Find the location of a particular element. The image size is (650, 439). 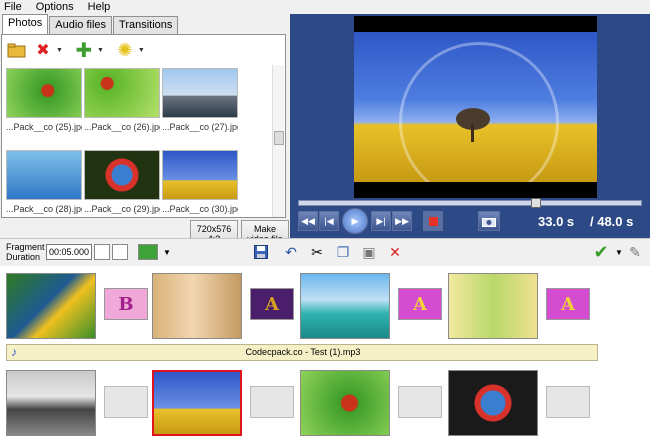

photo-thumb: ...Pack__co (27).jpg is located at coordinates (200, 100).